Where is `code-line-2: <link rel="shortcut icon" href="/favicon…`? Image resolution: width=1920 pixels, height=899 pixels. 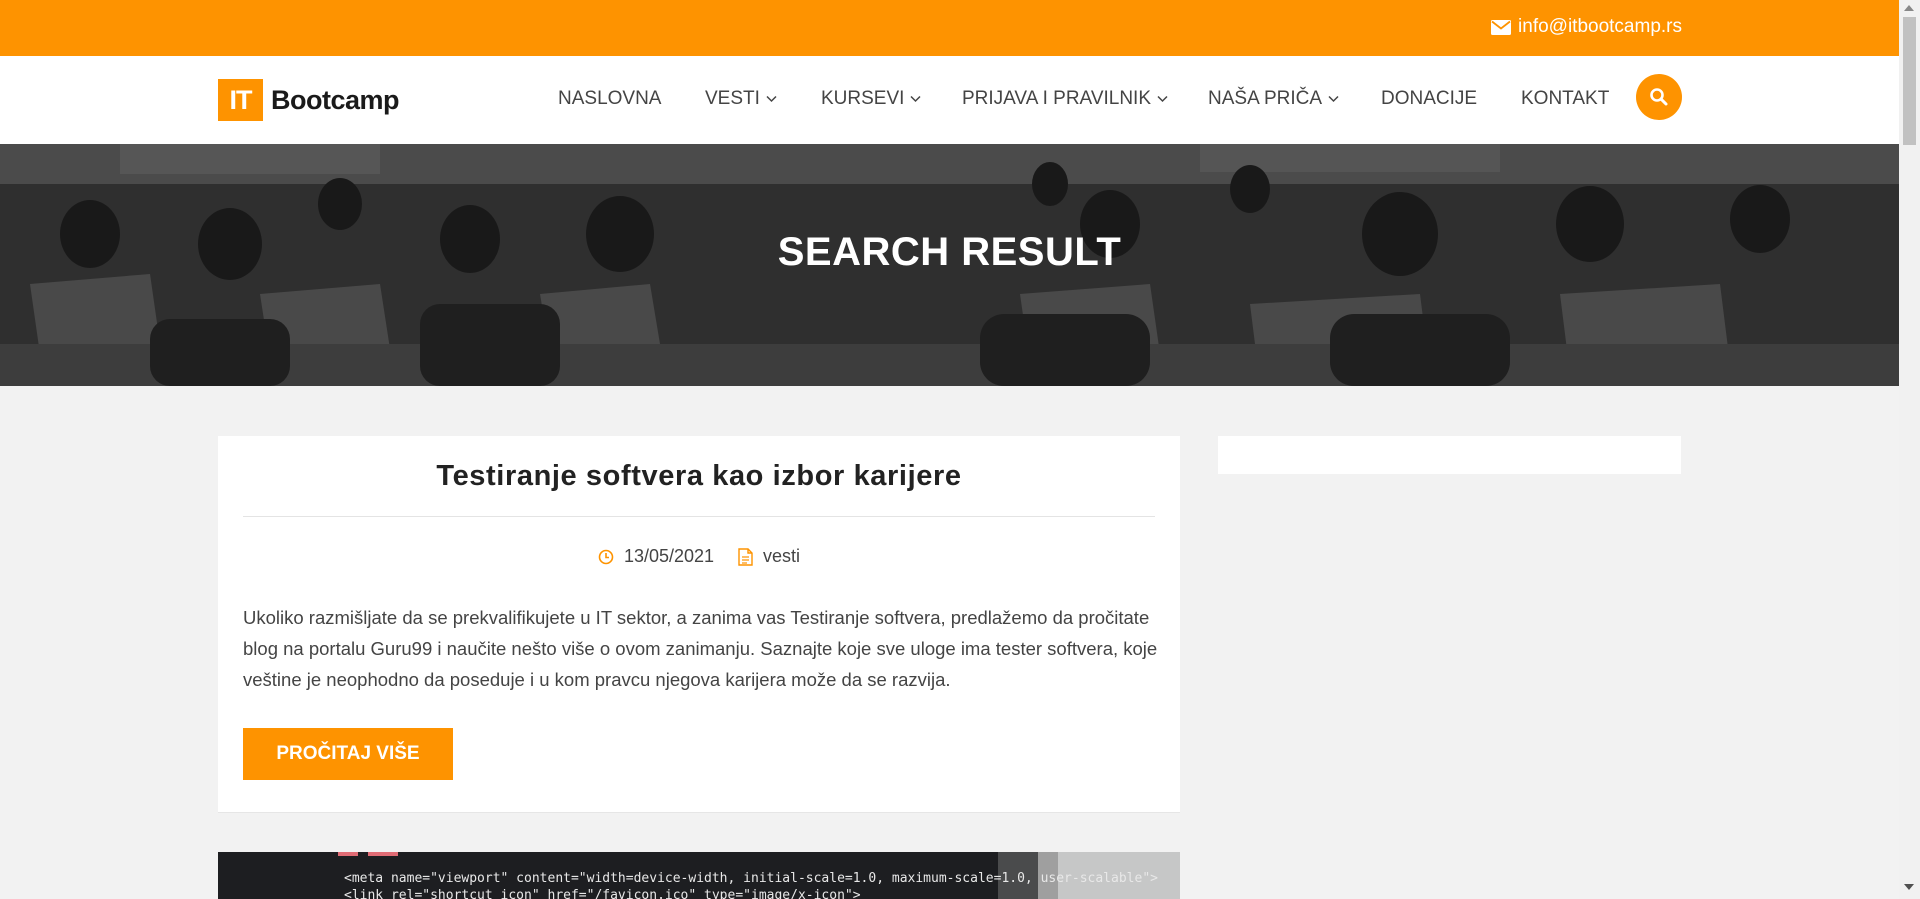 code-line-2: <link rel="shortcut icon" href="/favicon… is located at coordinates (602, 893).